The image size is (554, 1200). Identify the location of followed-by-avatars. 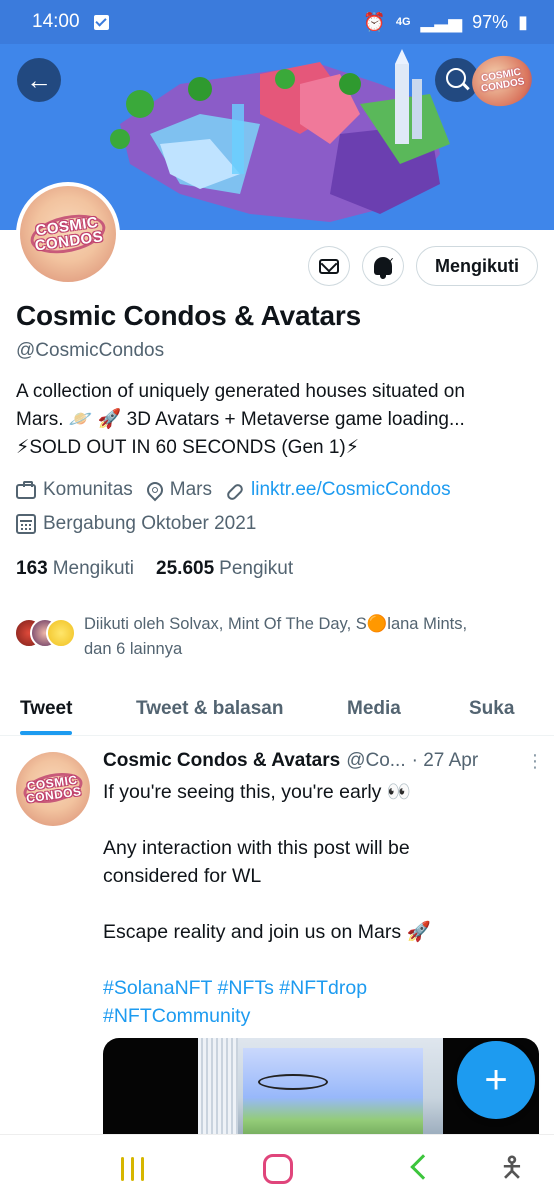
(46, 636).